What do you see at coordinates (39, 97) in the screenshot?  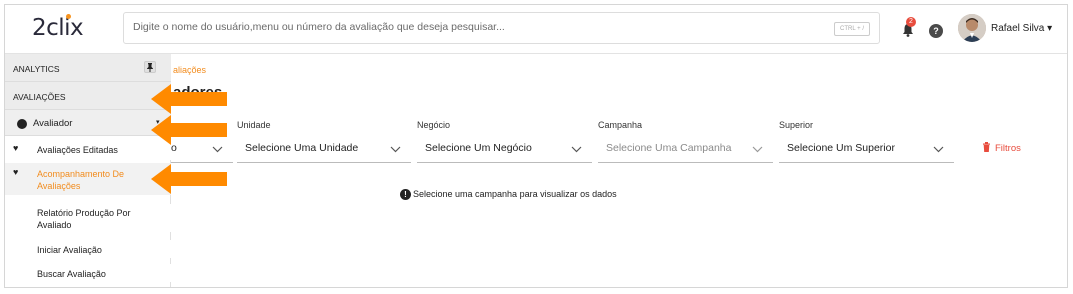 I see `sidebar-section-label: AVALIAÇÕES` at bounding box center [39, 97].